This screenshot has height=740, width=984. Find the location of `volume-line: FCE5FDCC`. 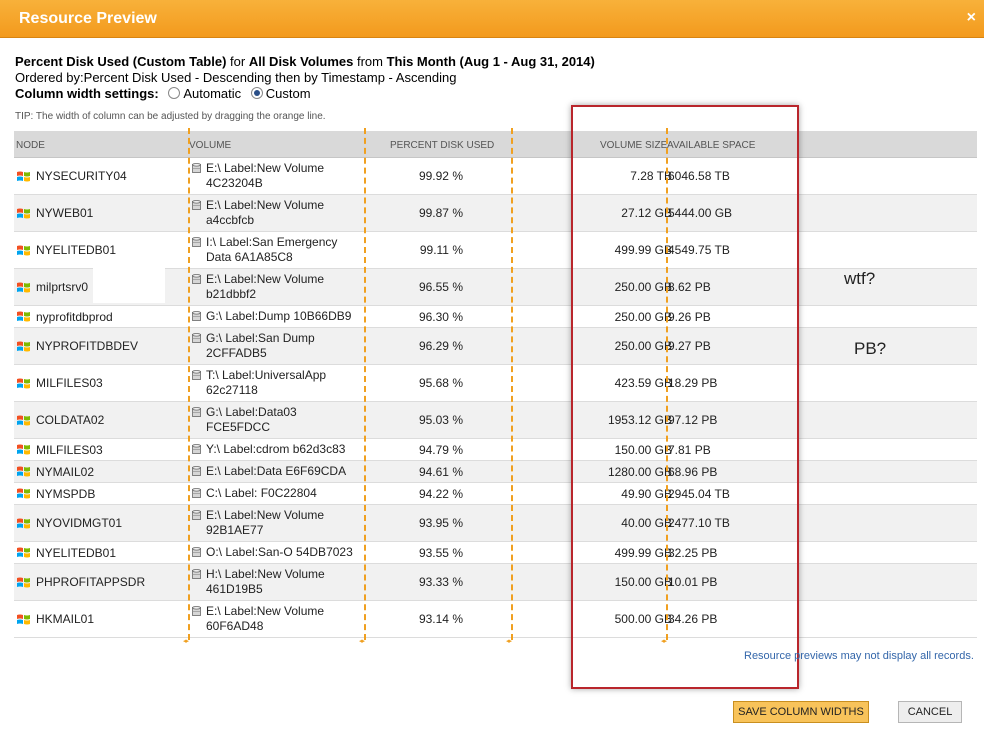

volume-line: FCE5FDCC is located at coordinates (238, 427).